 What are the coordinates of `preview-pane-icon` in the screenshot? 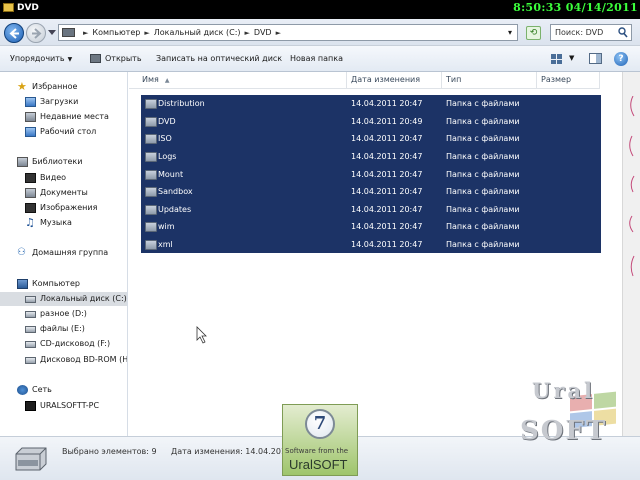 It's located at (595, 58).